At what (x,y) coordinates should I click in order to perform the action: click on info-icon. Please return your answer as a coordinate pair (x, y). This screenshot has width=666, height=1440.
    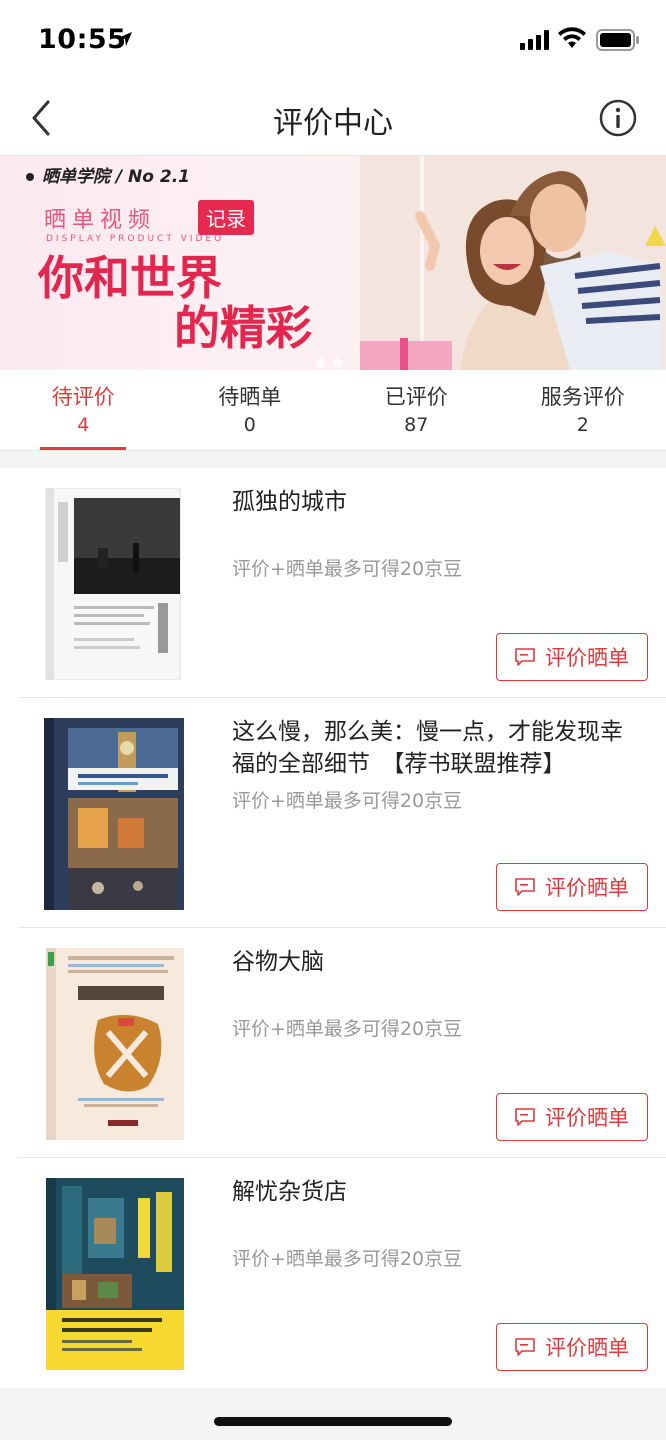
    Looking at the image, I should click on (618, 118).